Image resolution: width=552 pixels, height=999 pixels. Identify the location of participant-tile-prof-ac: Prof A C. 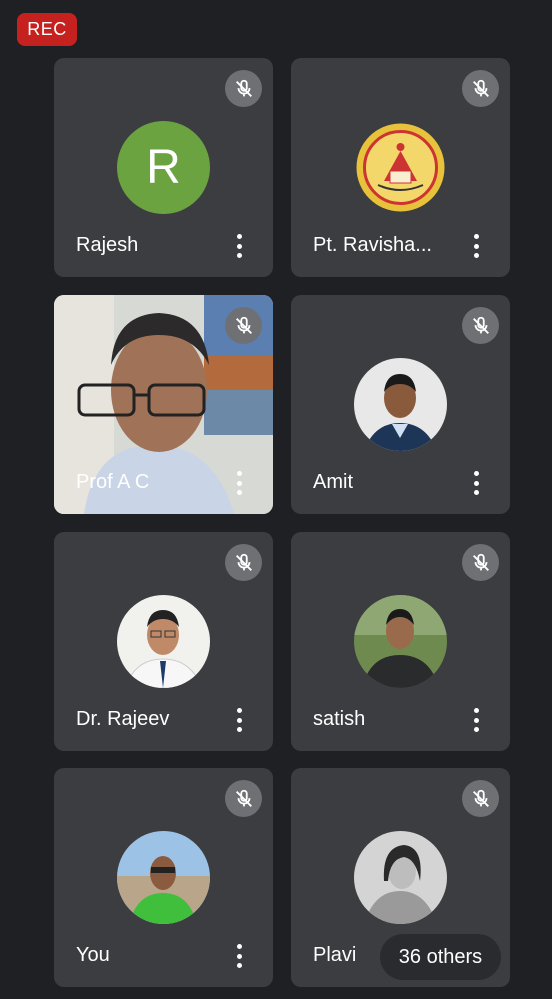
(163, 404).